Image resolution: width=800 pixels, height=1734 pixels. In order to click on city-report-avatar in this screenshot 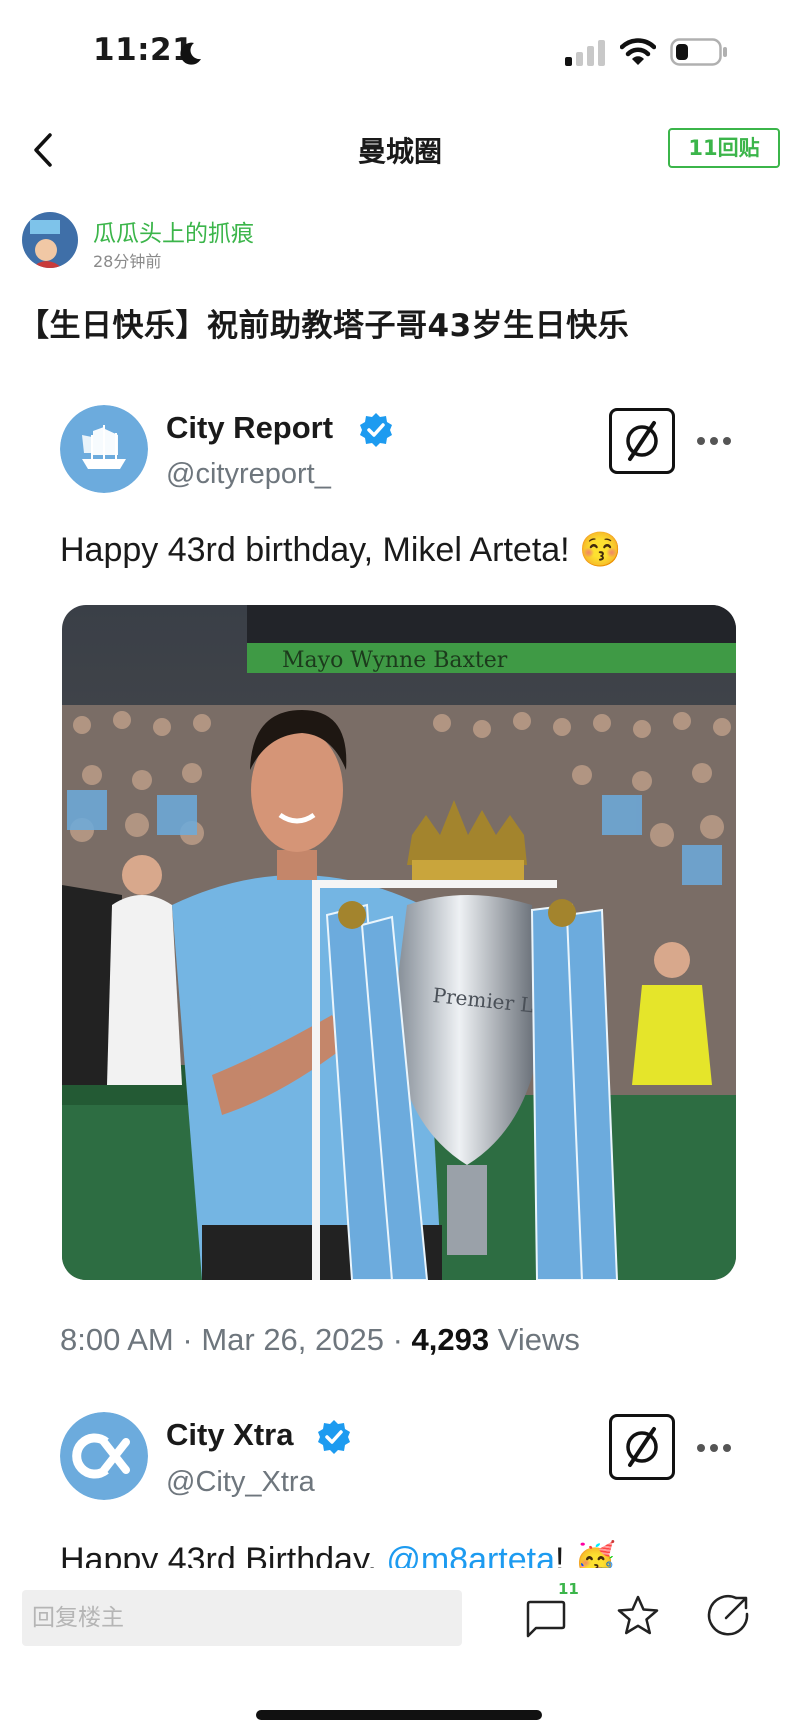, I will do `click(104, 449)`.